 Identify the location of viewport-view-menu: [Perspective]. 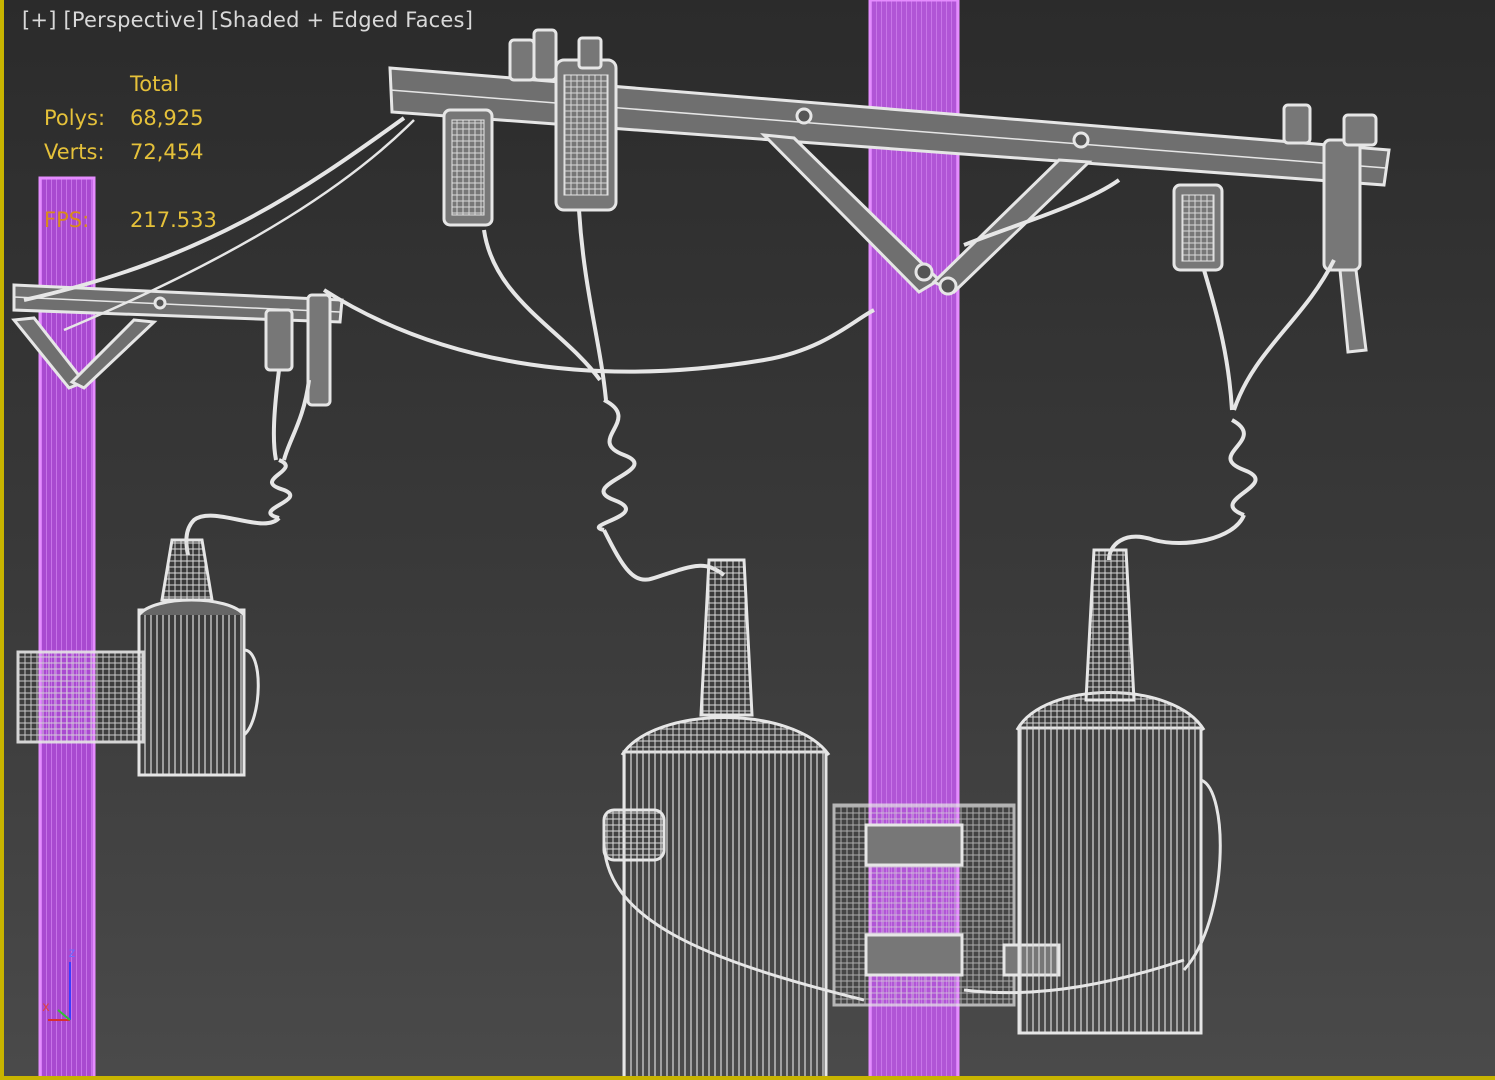
(133, 20).